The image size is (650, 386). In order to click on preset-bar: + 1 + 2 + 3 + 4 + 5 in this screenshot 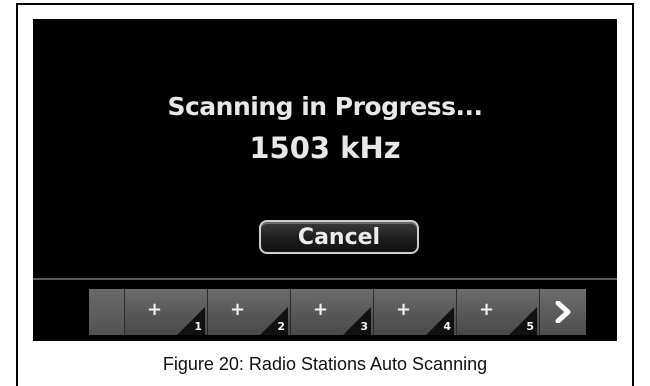, I will do `click(347, 312)`.